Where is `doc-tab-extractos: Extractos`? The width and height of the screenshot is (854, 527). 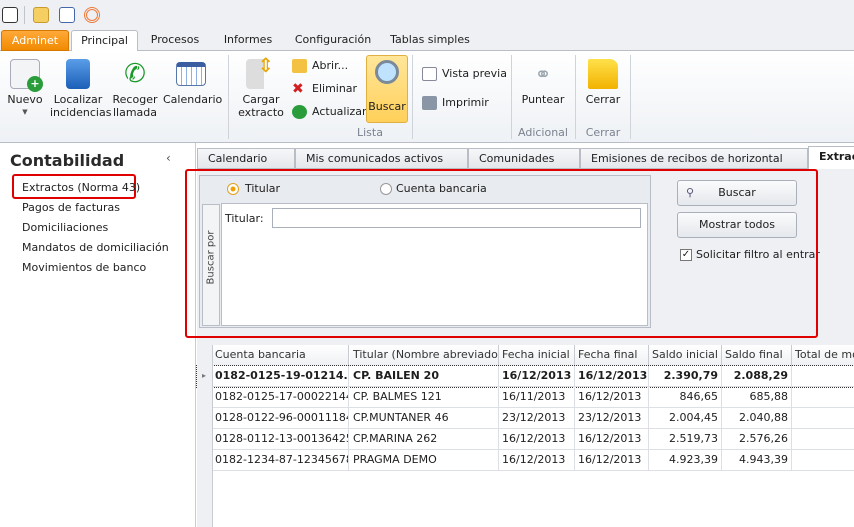
doc-tab-extractos: Extractos is located at coordinates (831, 157).